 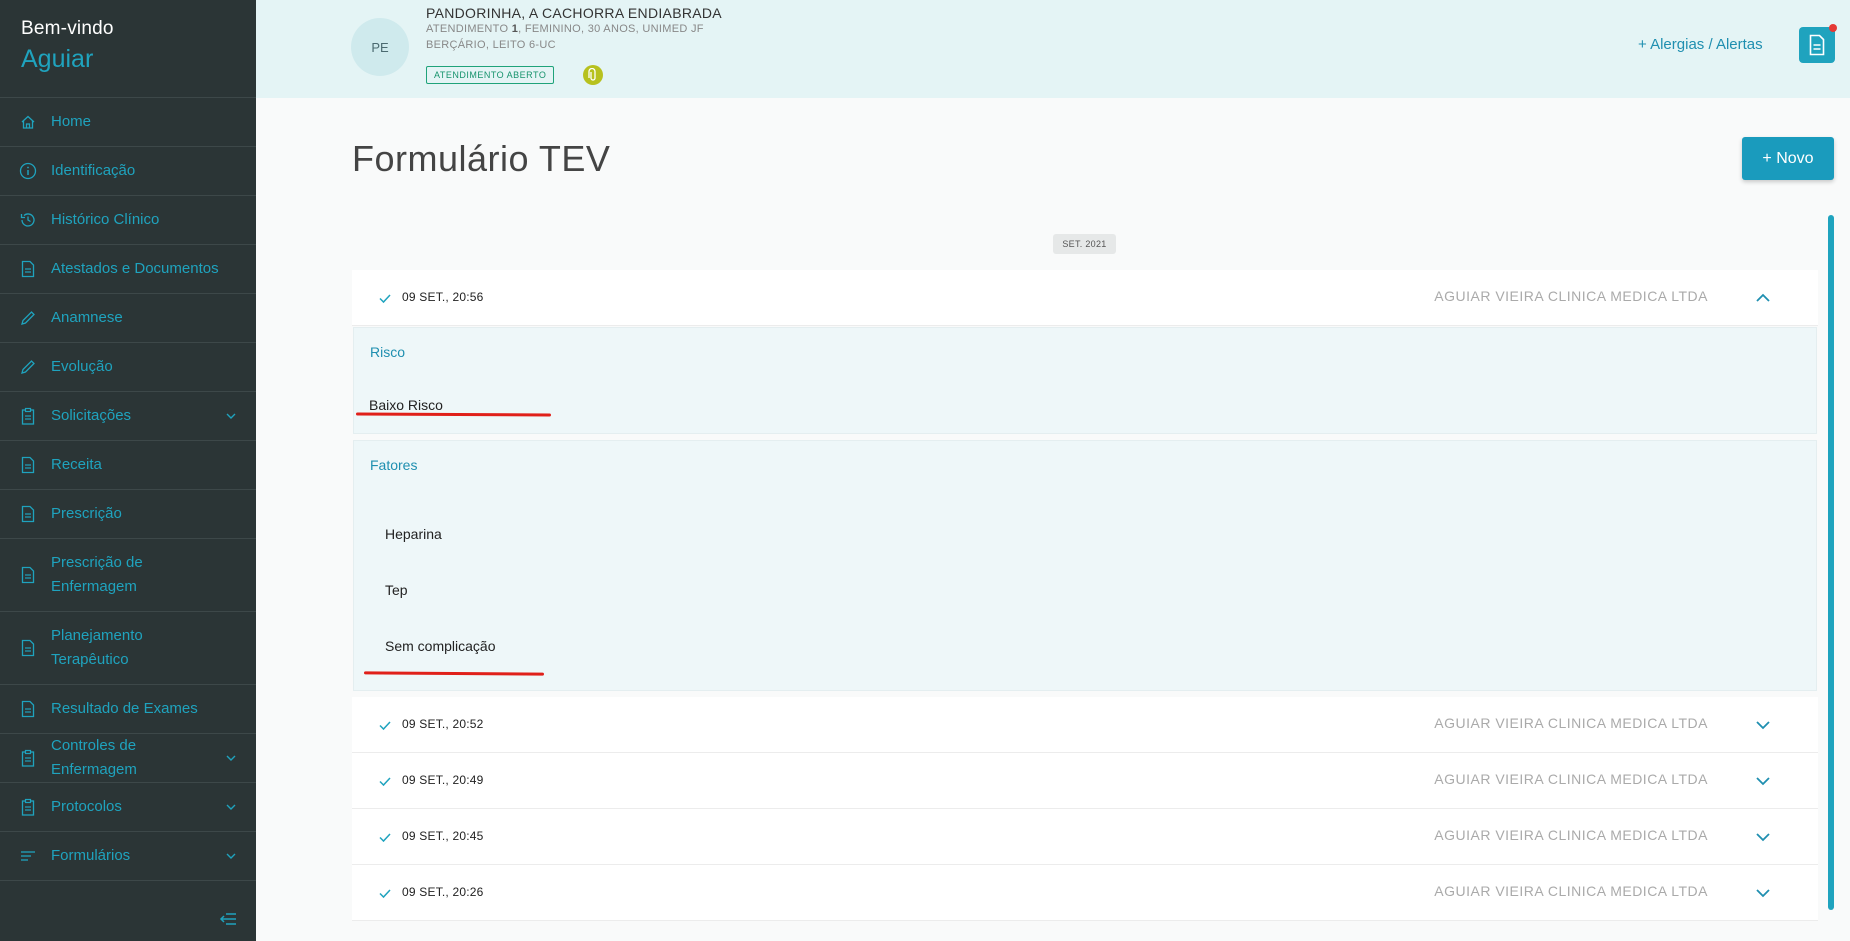 I want to click on record-datetime: 09 SET., 20:49, so click(x=443, y=780).